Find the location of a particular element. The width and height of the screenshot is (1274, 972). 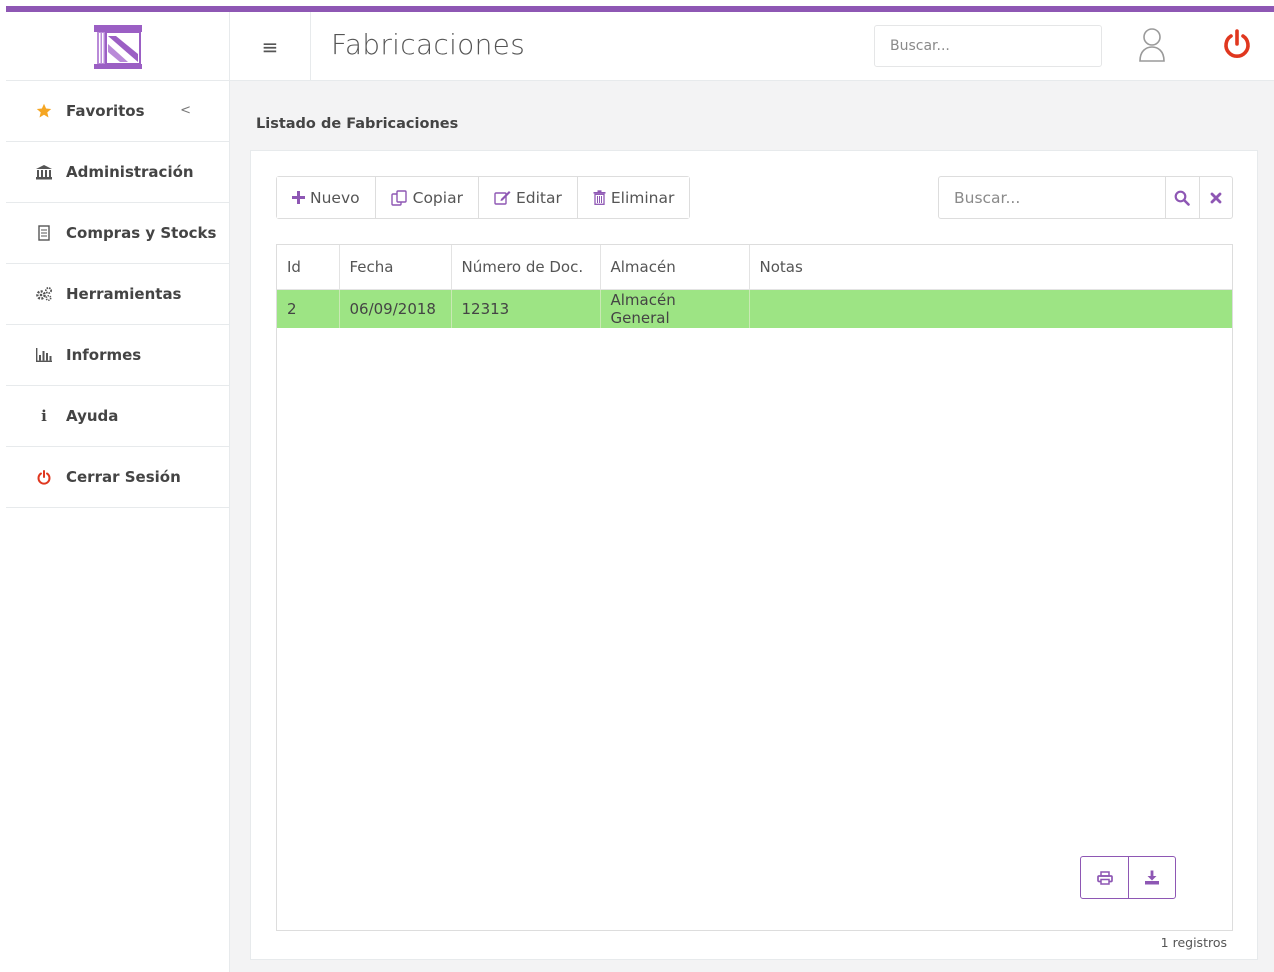

column-header-numero-doc: Número de Doc. is located at coordinates (526, 267).